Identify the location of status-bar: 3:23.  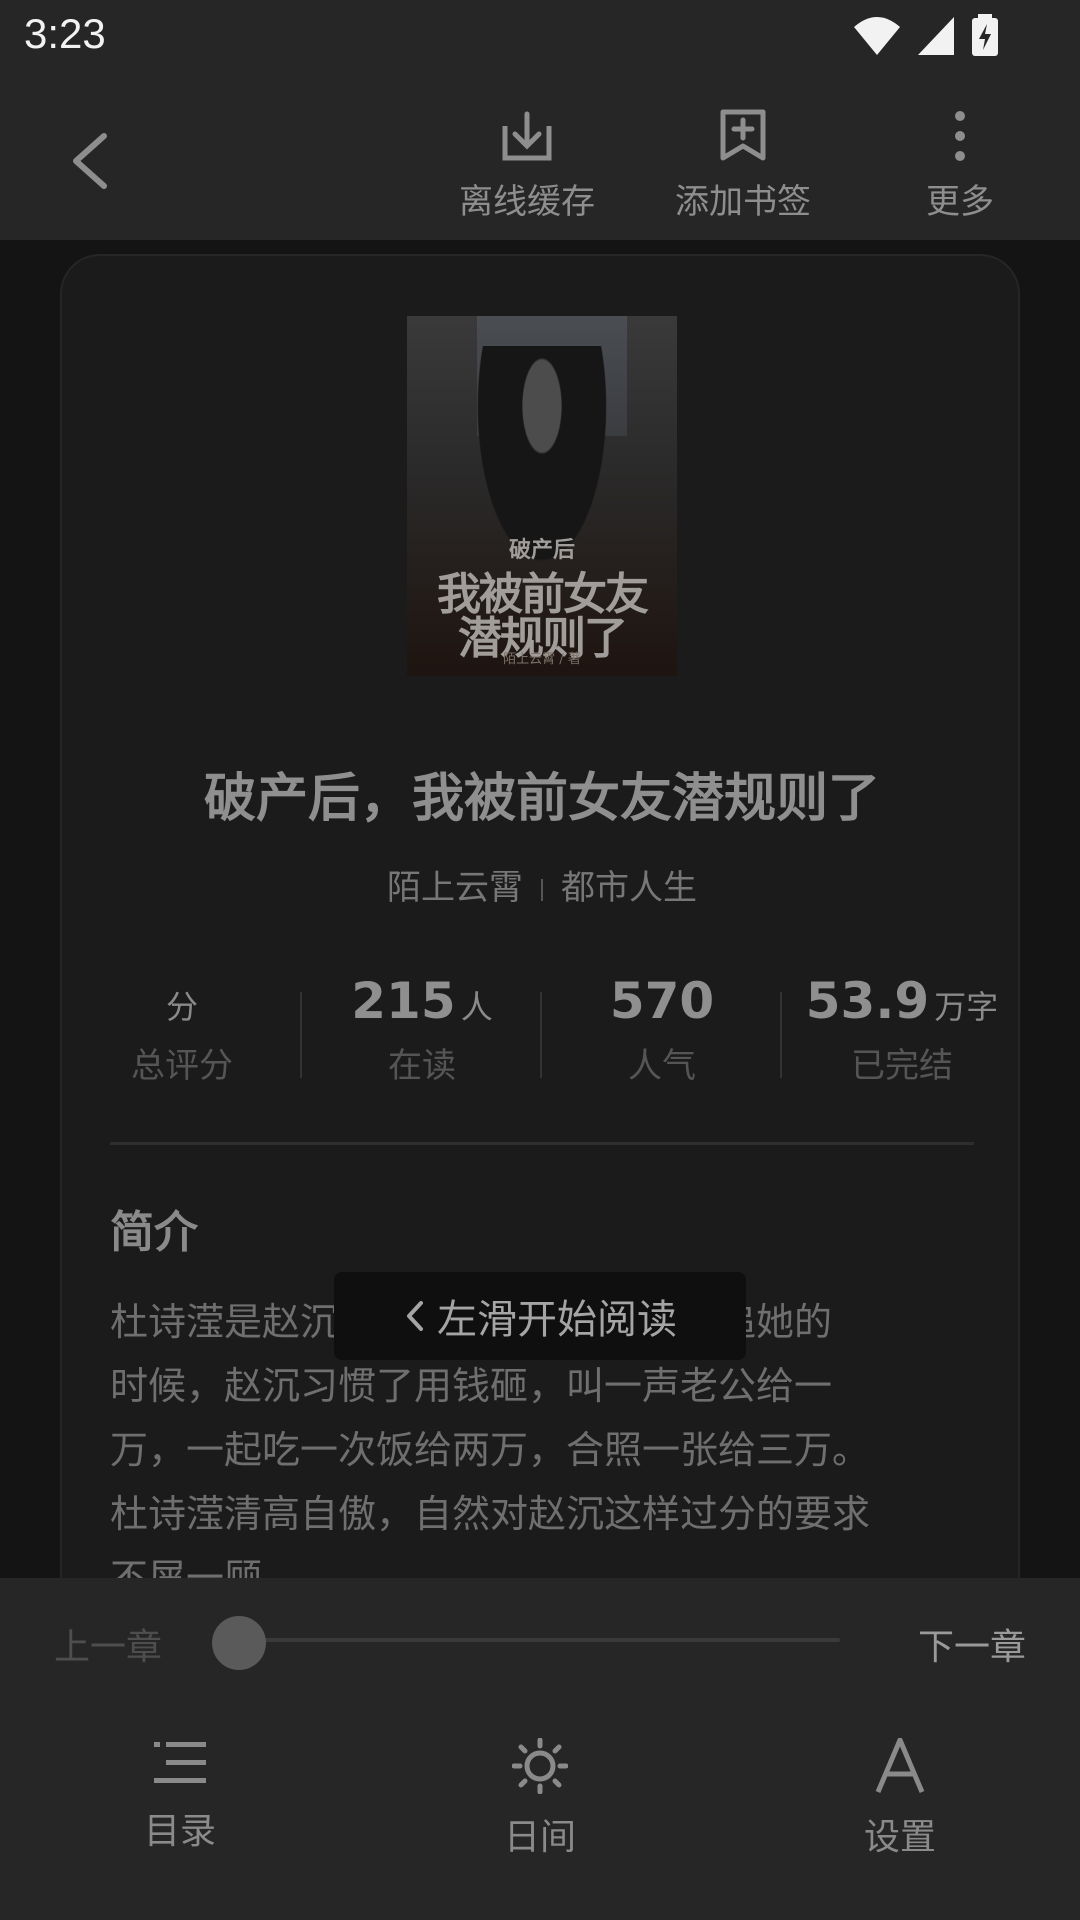
(540, 38).